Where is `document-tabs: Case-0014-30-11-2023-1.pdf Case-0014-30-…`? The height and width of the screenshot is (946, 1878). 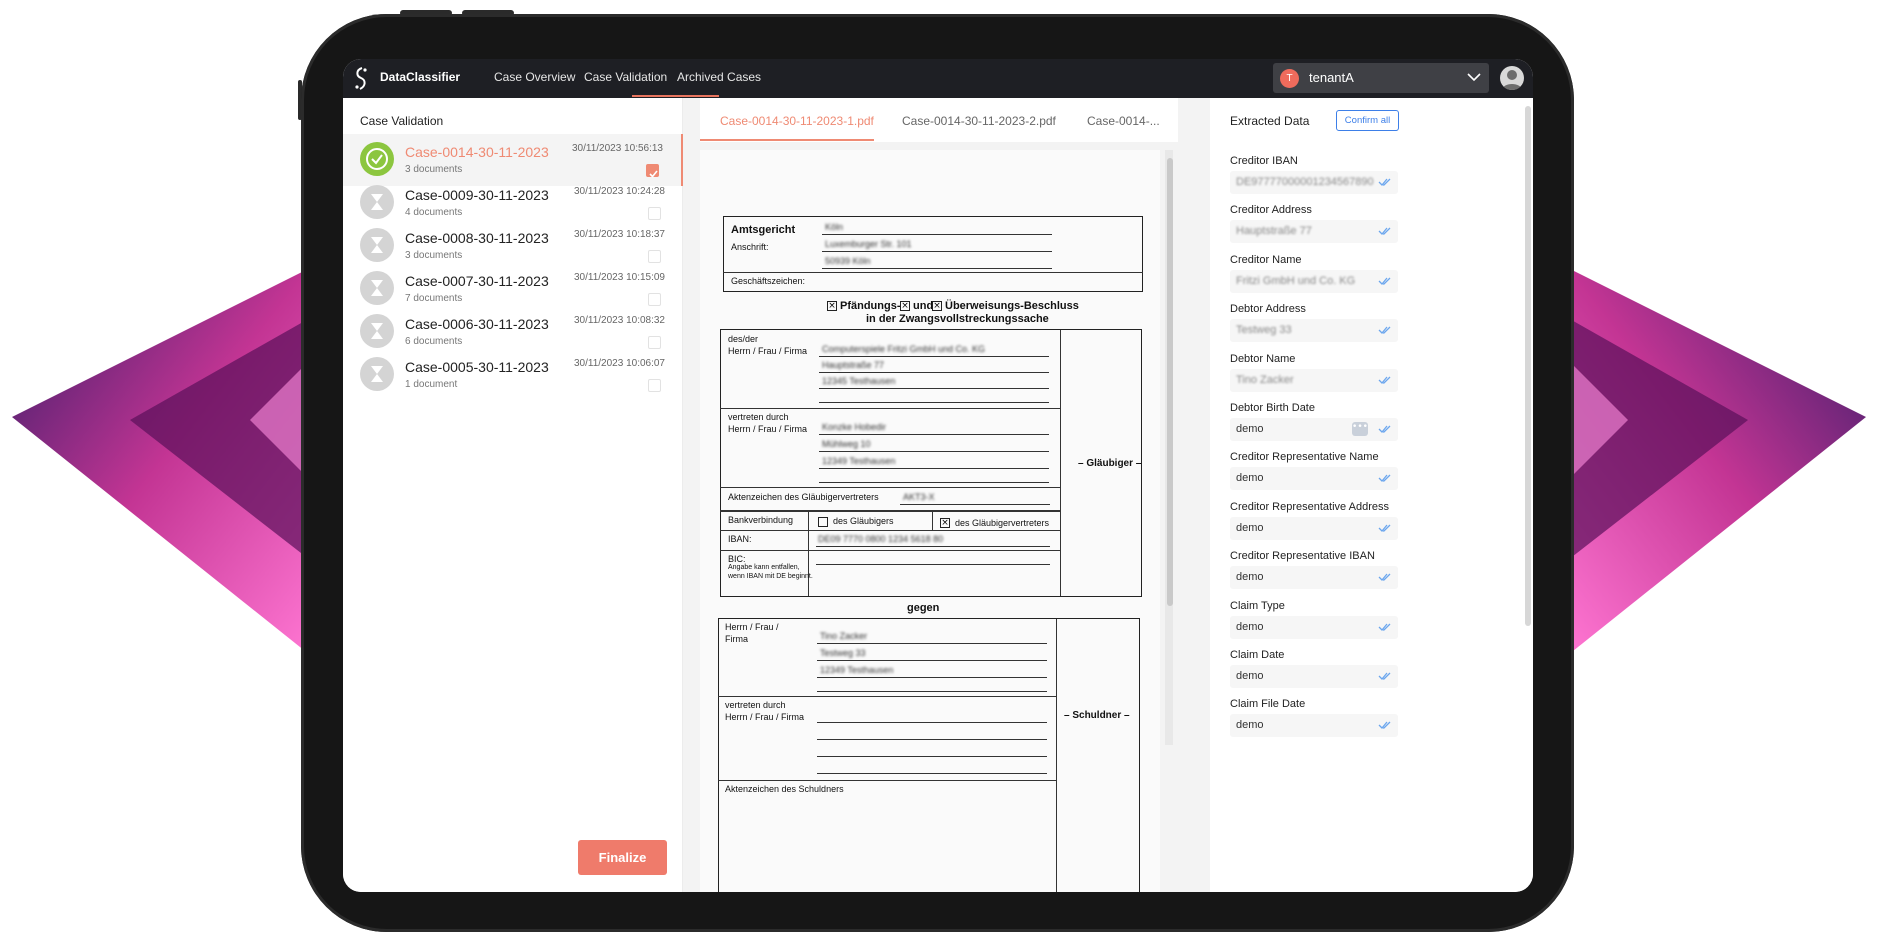
document-tabs: Case-0014-30-11-2023-1.pdf Case-0014-30-… is located at coordinates (939, 120).